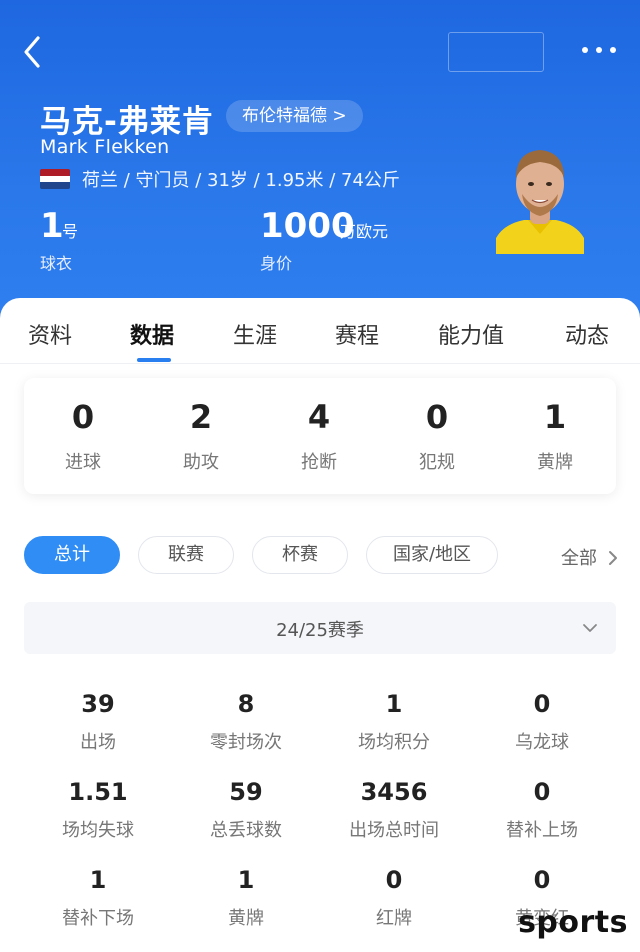  Describe the element at coordinates (540, 202) in the screenshot. I see `player-avatar` at that location.